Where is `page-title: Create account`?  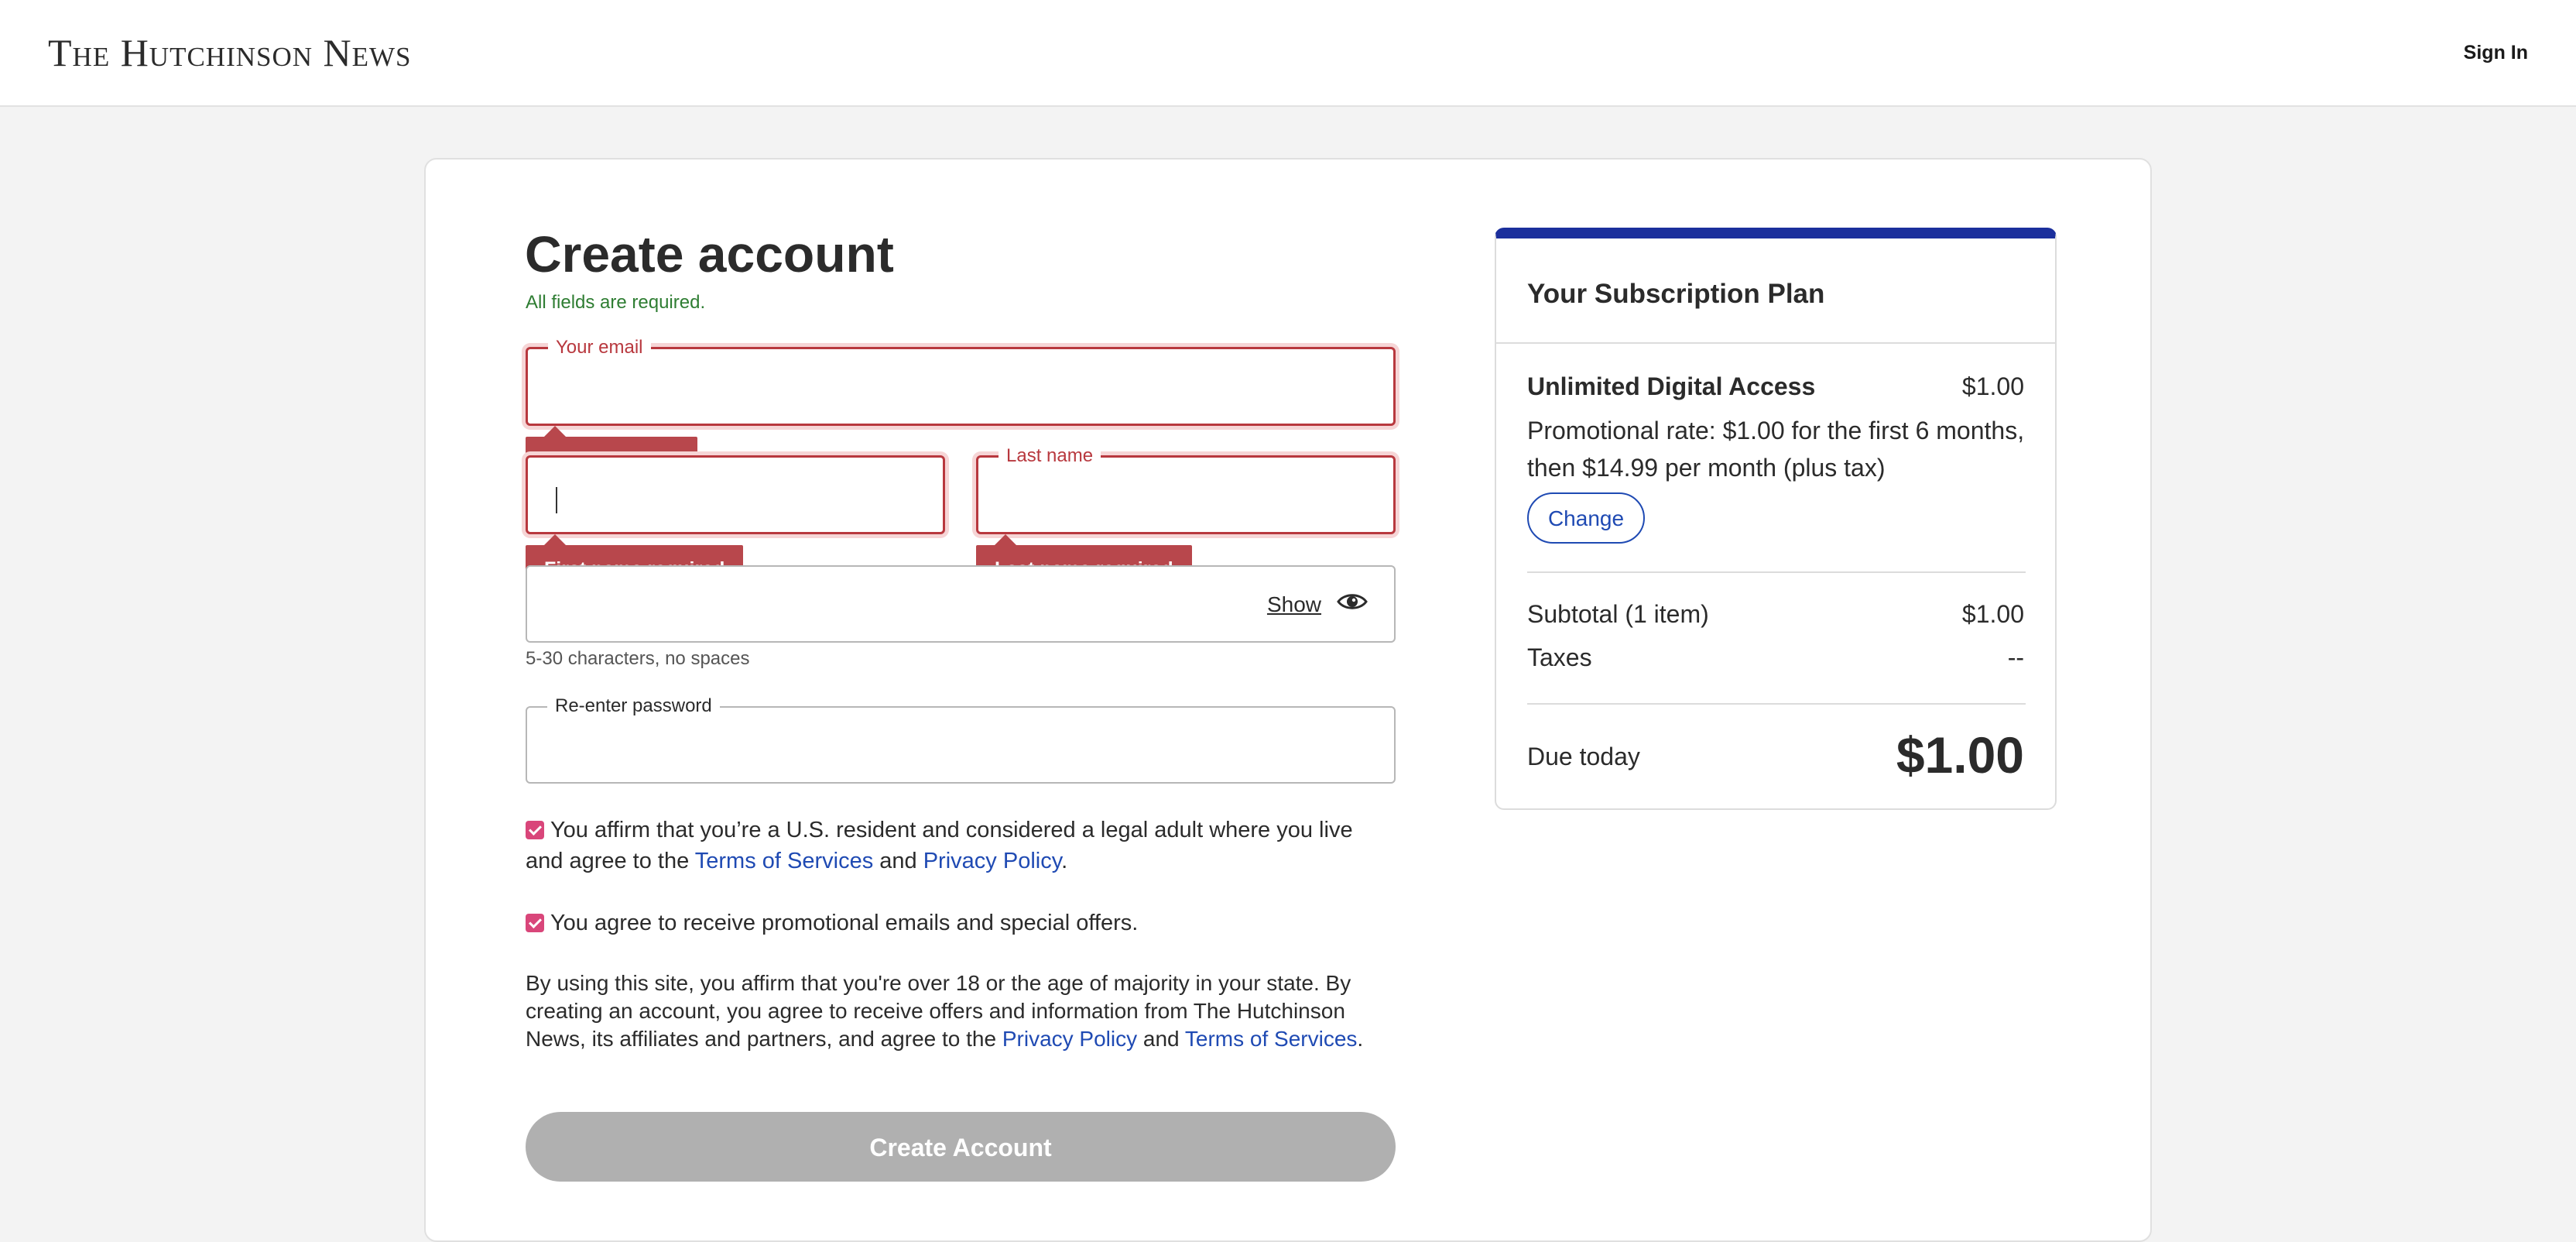 page-title: Create account is located at coordinates (709, 254).